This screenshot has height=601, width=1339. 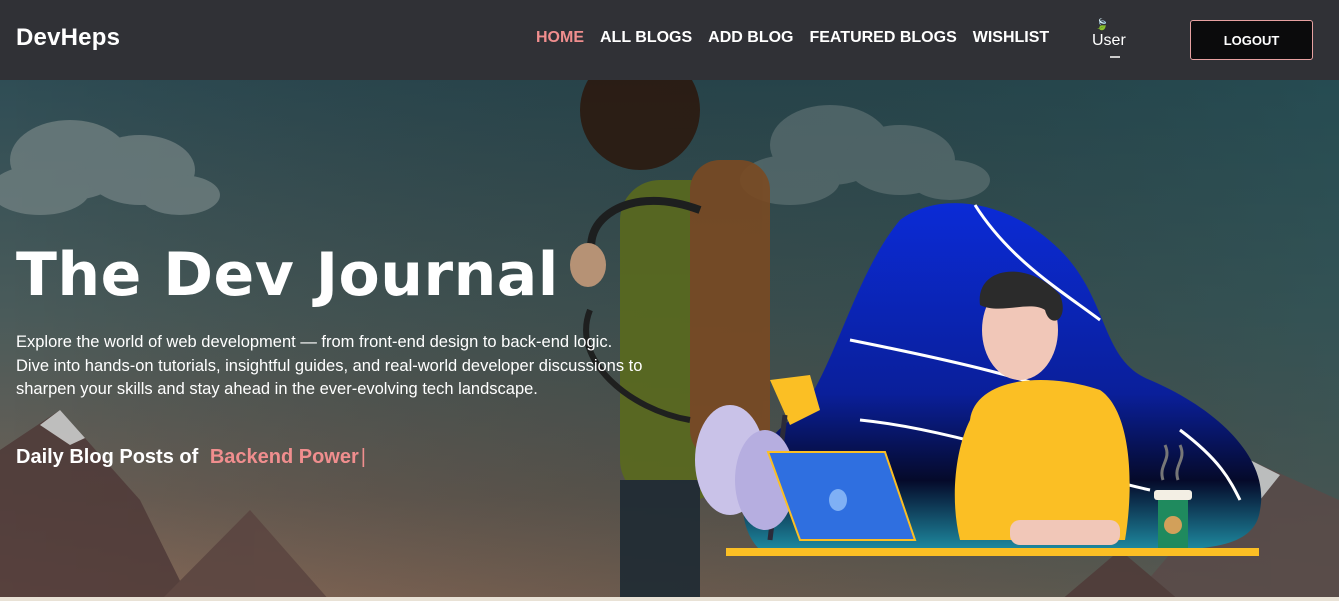 I want to click on brand-logo: DevHeps, so click(x=68, y=38).